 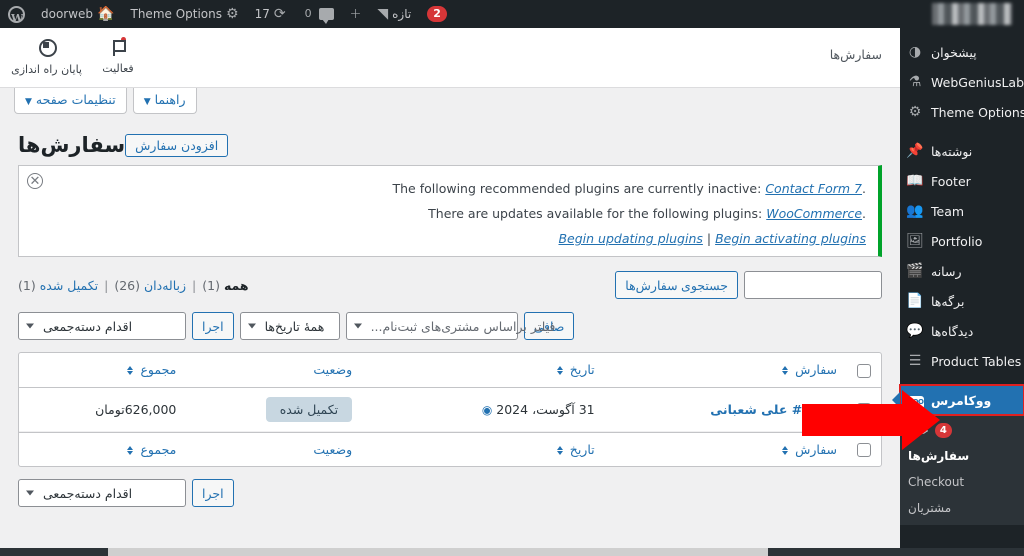 I want to click on sidebar-subitem-label: سفارش‌ها, so click(x=939, y=456).